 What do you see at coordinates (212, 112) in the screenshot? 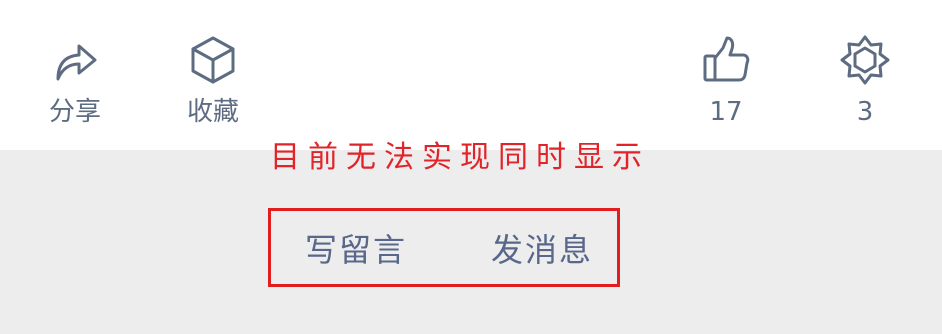
I see `collect-label: 收藏` at bounding box center [212, 112].